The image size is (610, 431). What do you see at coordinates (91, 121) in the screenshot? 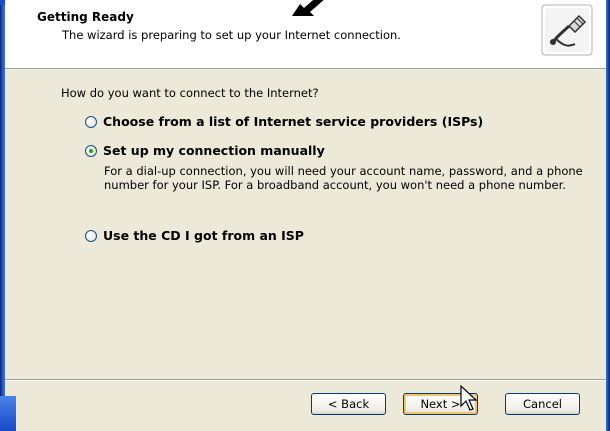
I see `radio-choose-isp-list` at bounding box center [91, 121].